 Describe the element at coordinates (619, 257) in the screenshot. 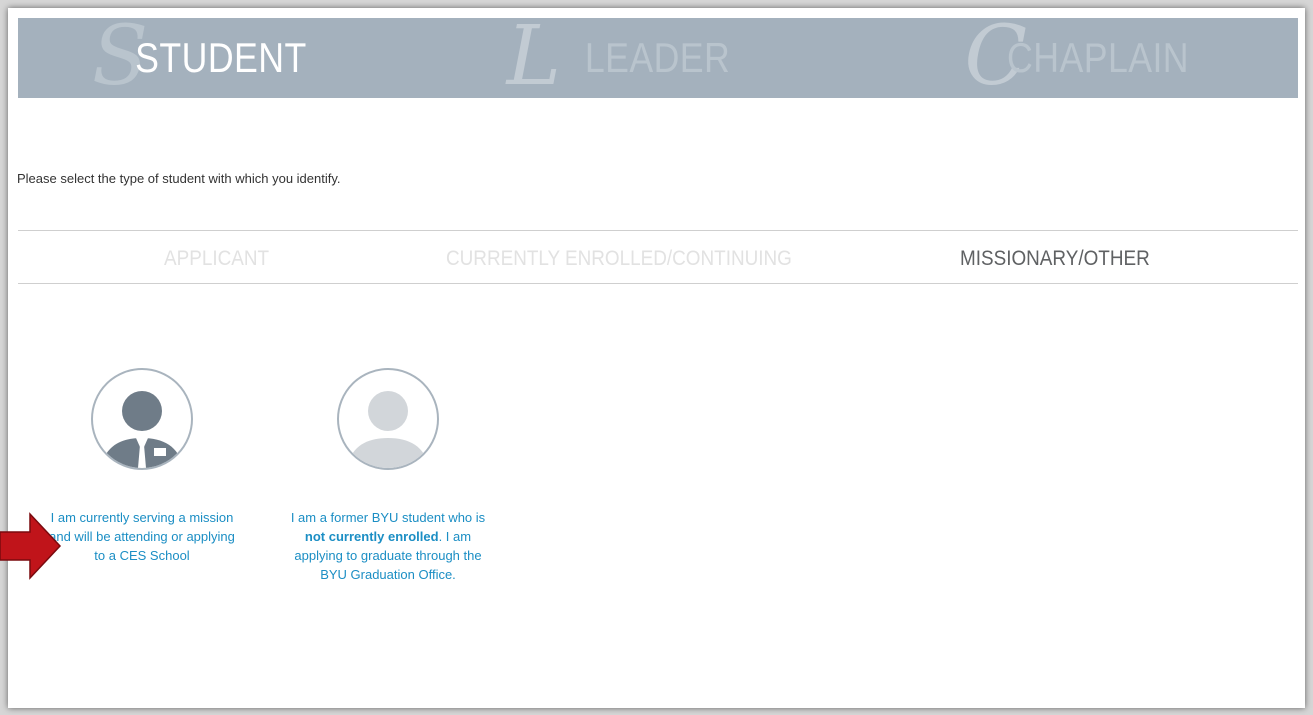

I see `tab-currently-enrolled: CURRENTLY ENROLLED/CONTINUING` at that location.